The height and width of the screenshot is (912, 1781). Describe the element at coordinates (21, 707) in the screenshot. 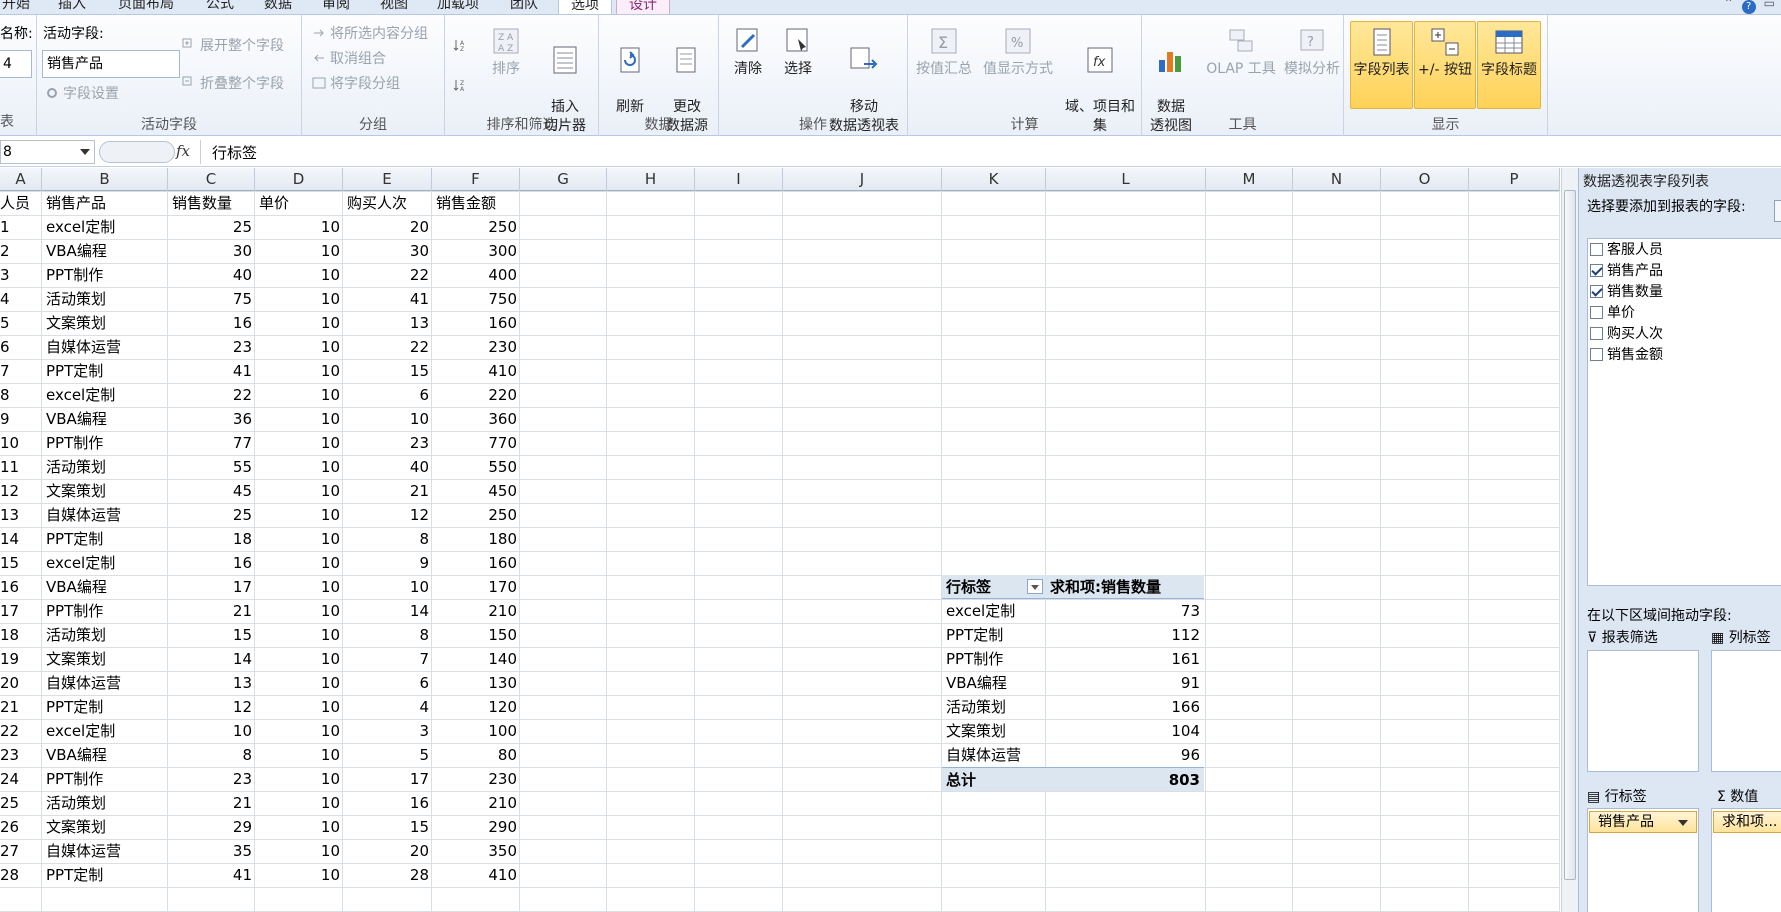

I see `cell-a: 21` at that location.